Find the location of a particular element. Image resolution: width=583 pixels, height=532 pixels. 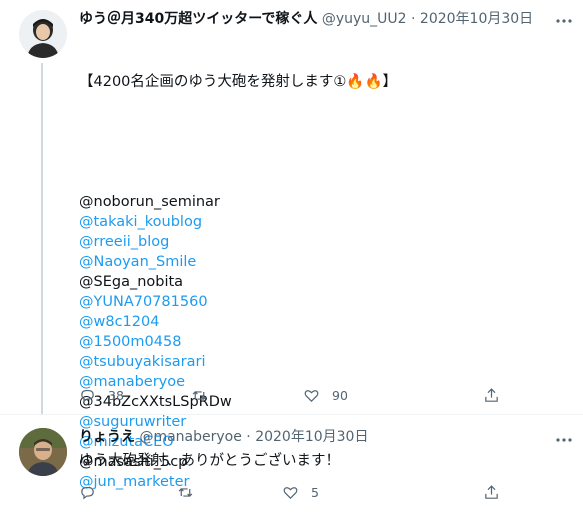

tweet-headline: 【4200名企画のゆう大砲を発射します①🔥🔥】 is located at coordinates (238, 82).